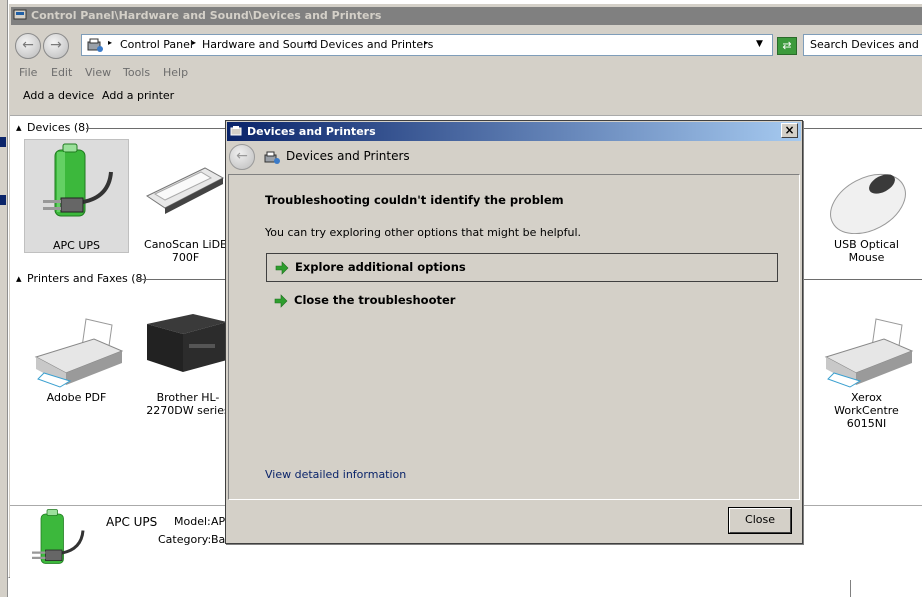  I want to click on printer-label: Xerox WorkCentre 6015NI, so click(866, 410).